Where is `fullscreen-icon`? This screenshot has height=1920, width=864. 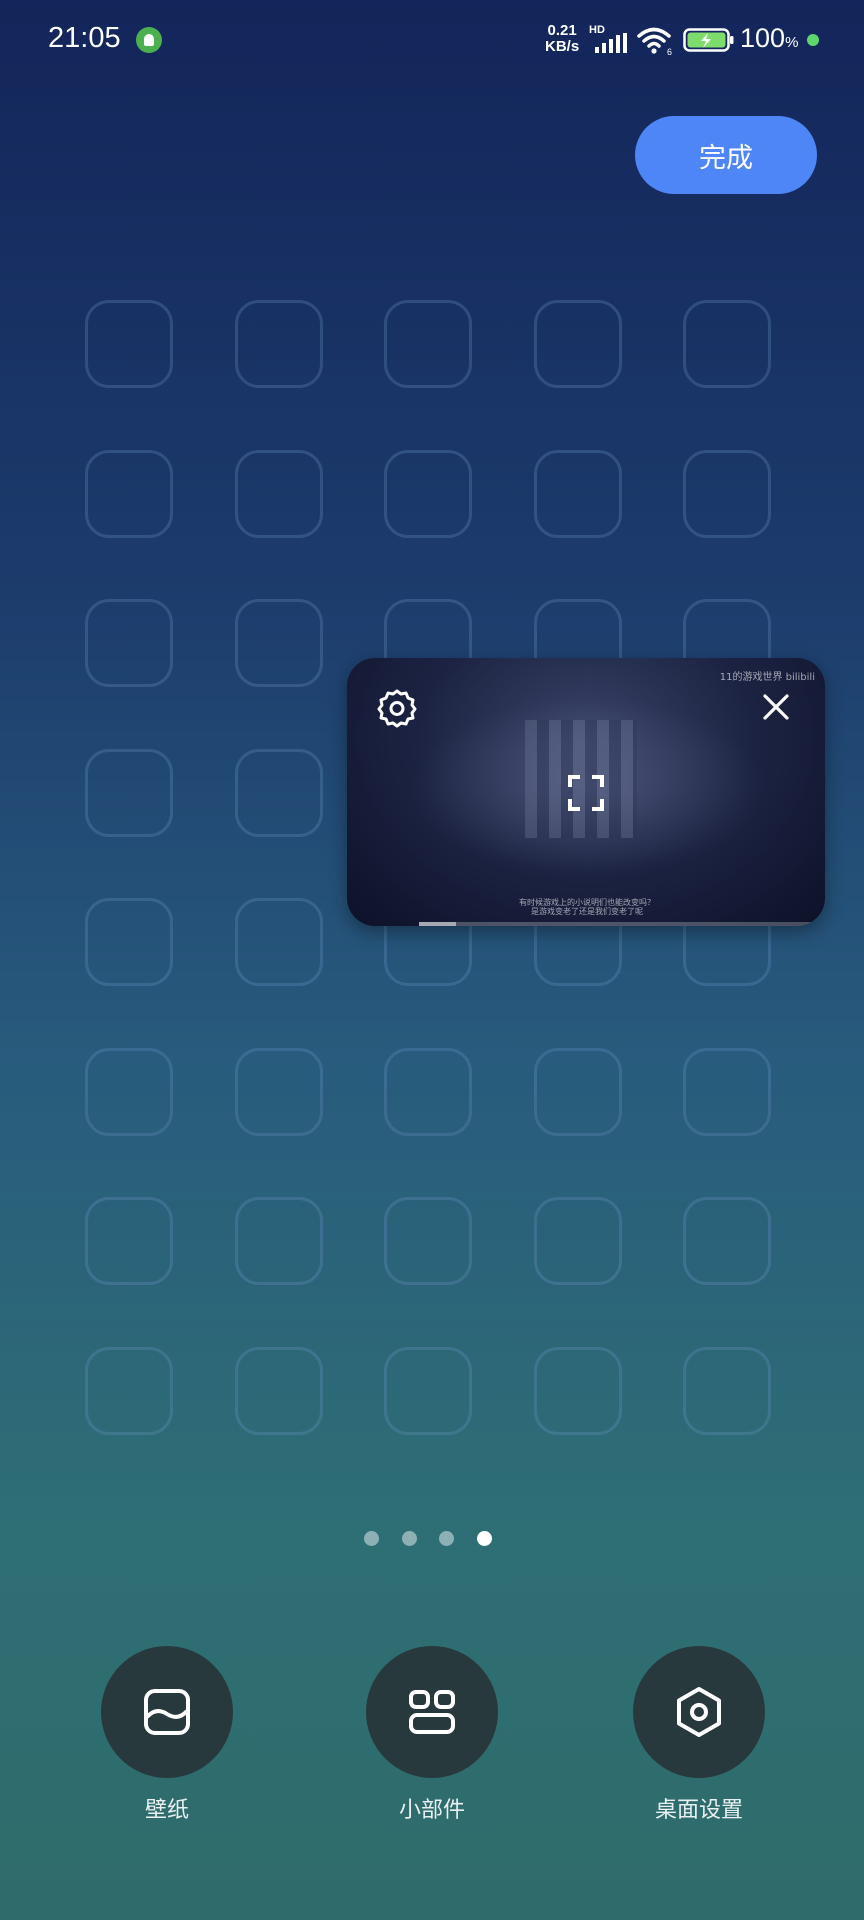
fullscreen-icon is located at coordinates (586, 793).